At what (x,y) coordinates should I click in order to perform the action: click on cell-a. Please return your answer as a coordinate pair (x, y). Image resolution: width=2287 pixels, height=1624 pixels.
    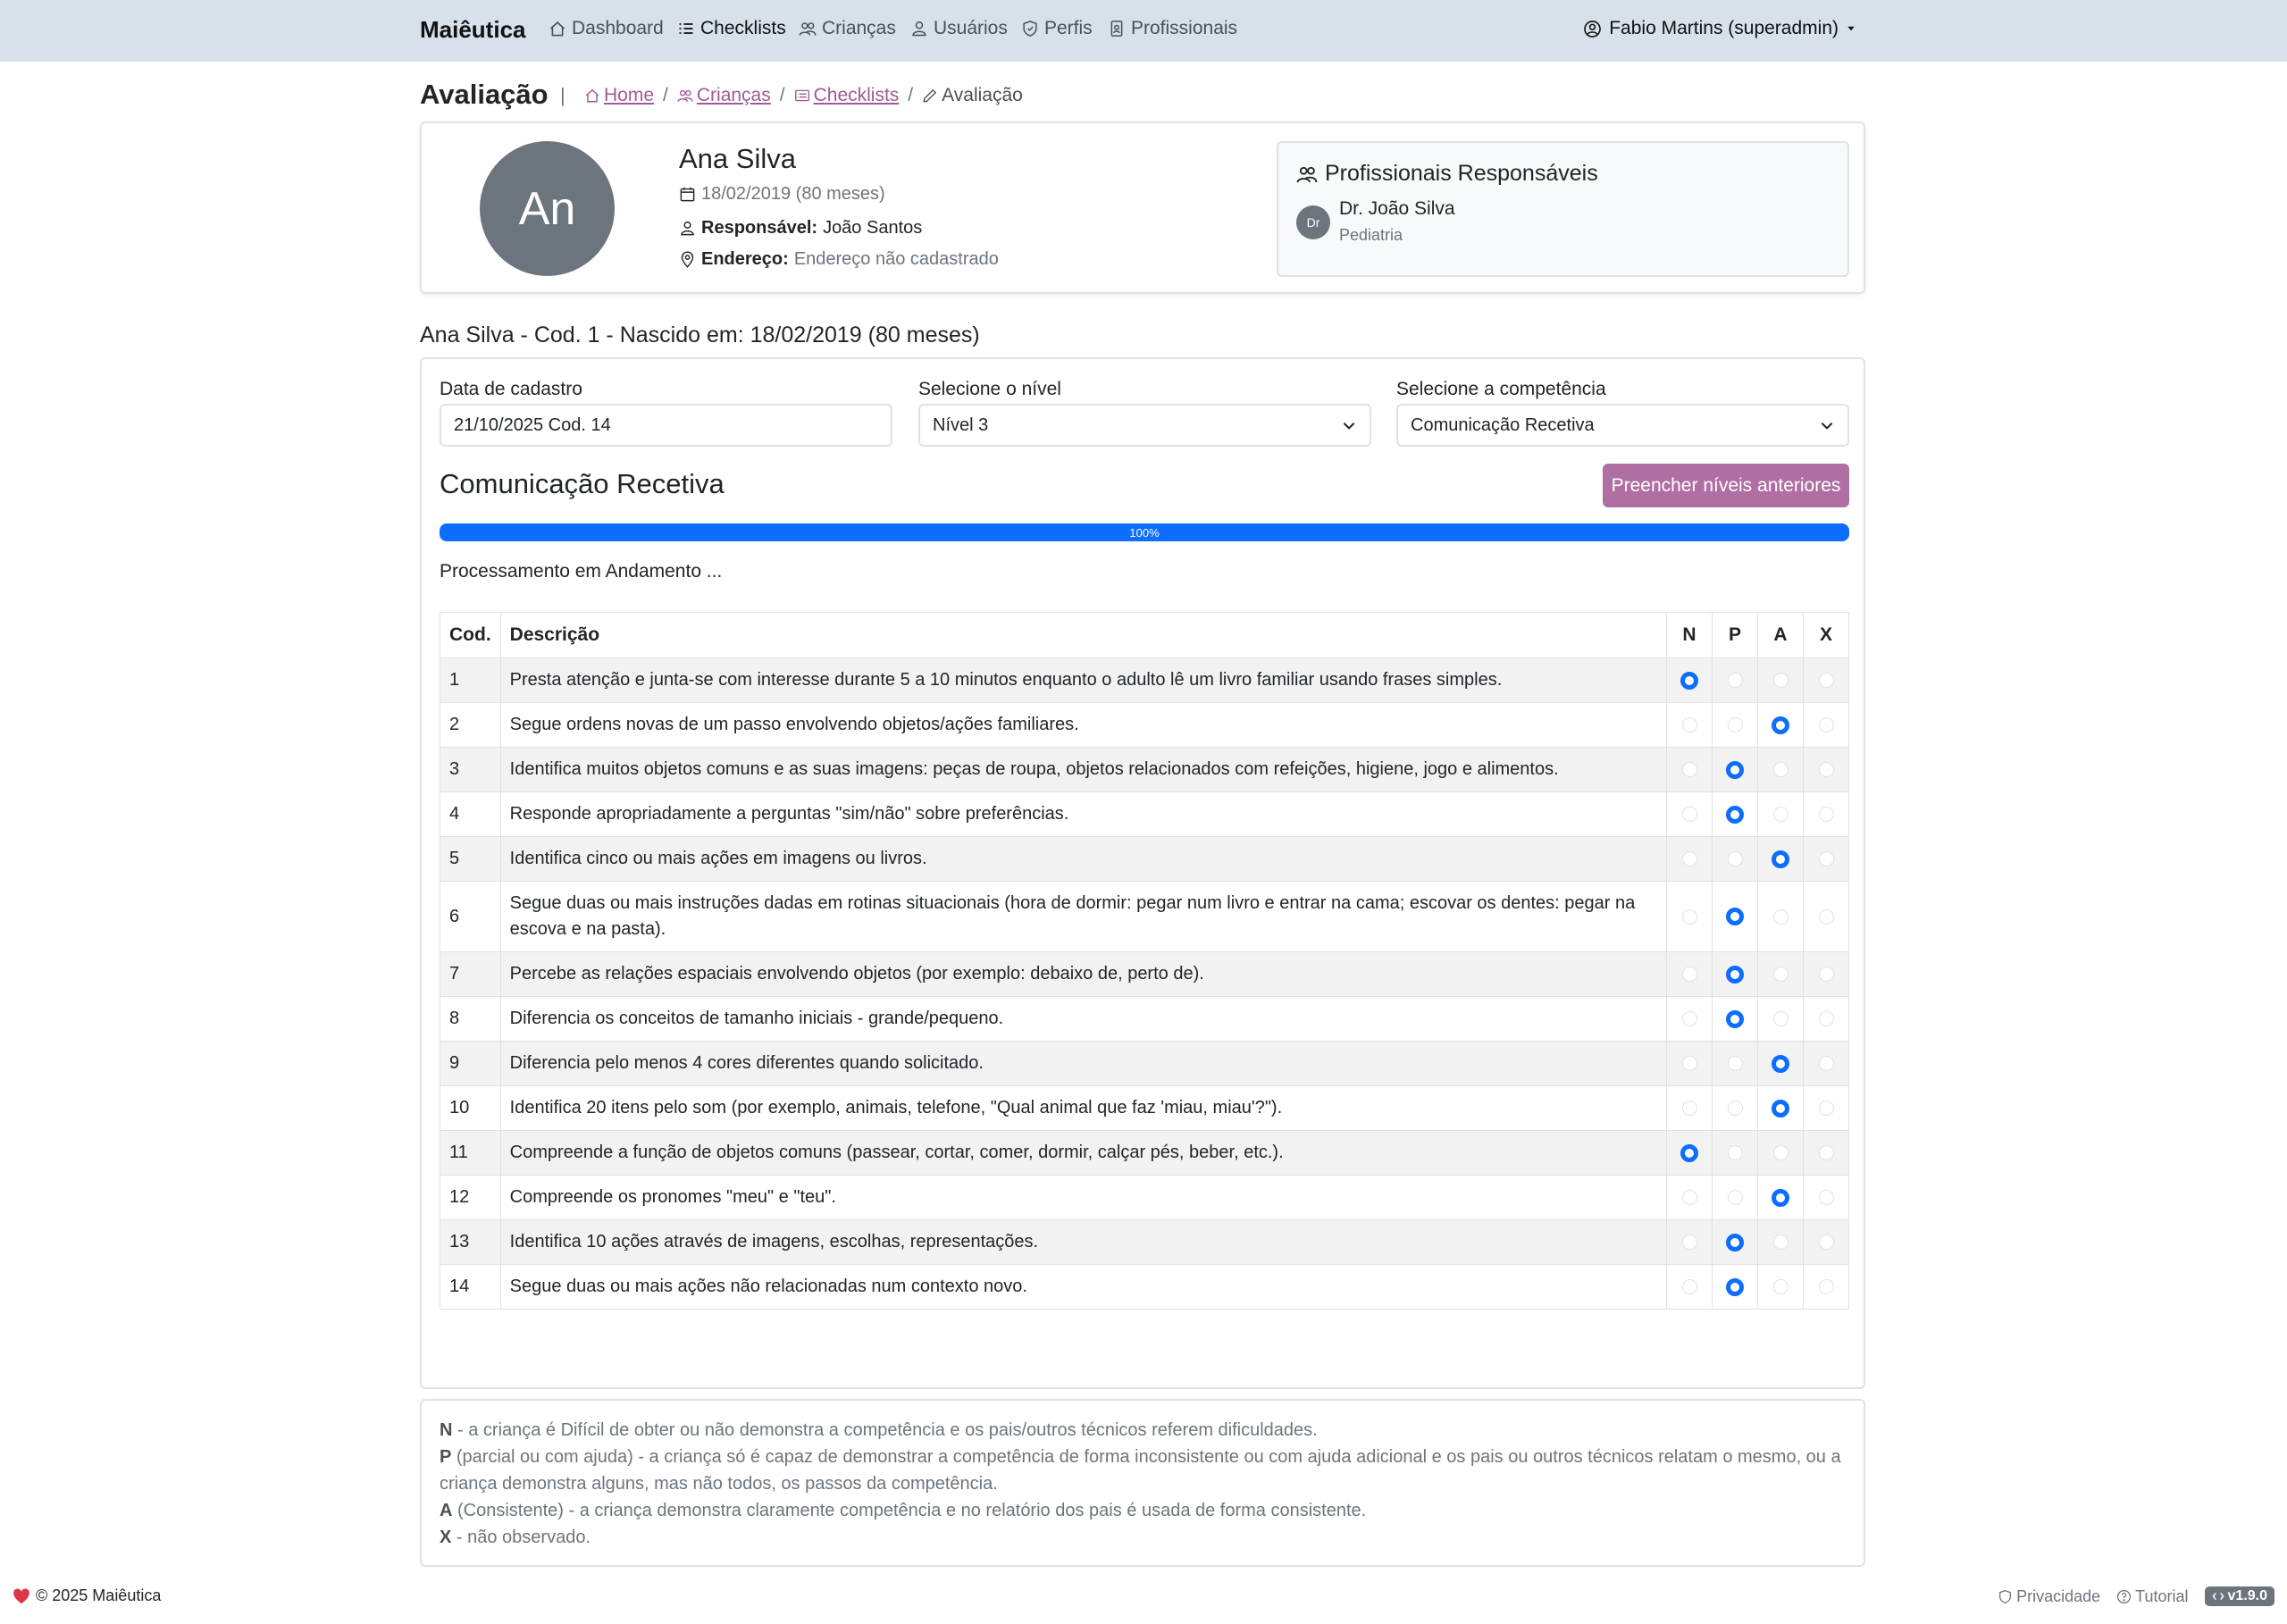
    Looking at the image, I should click on (1780, 859).